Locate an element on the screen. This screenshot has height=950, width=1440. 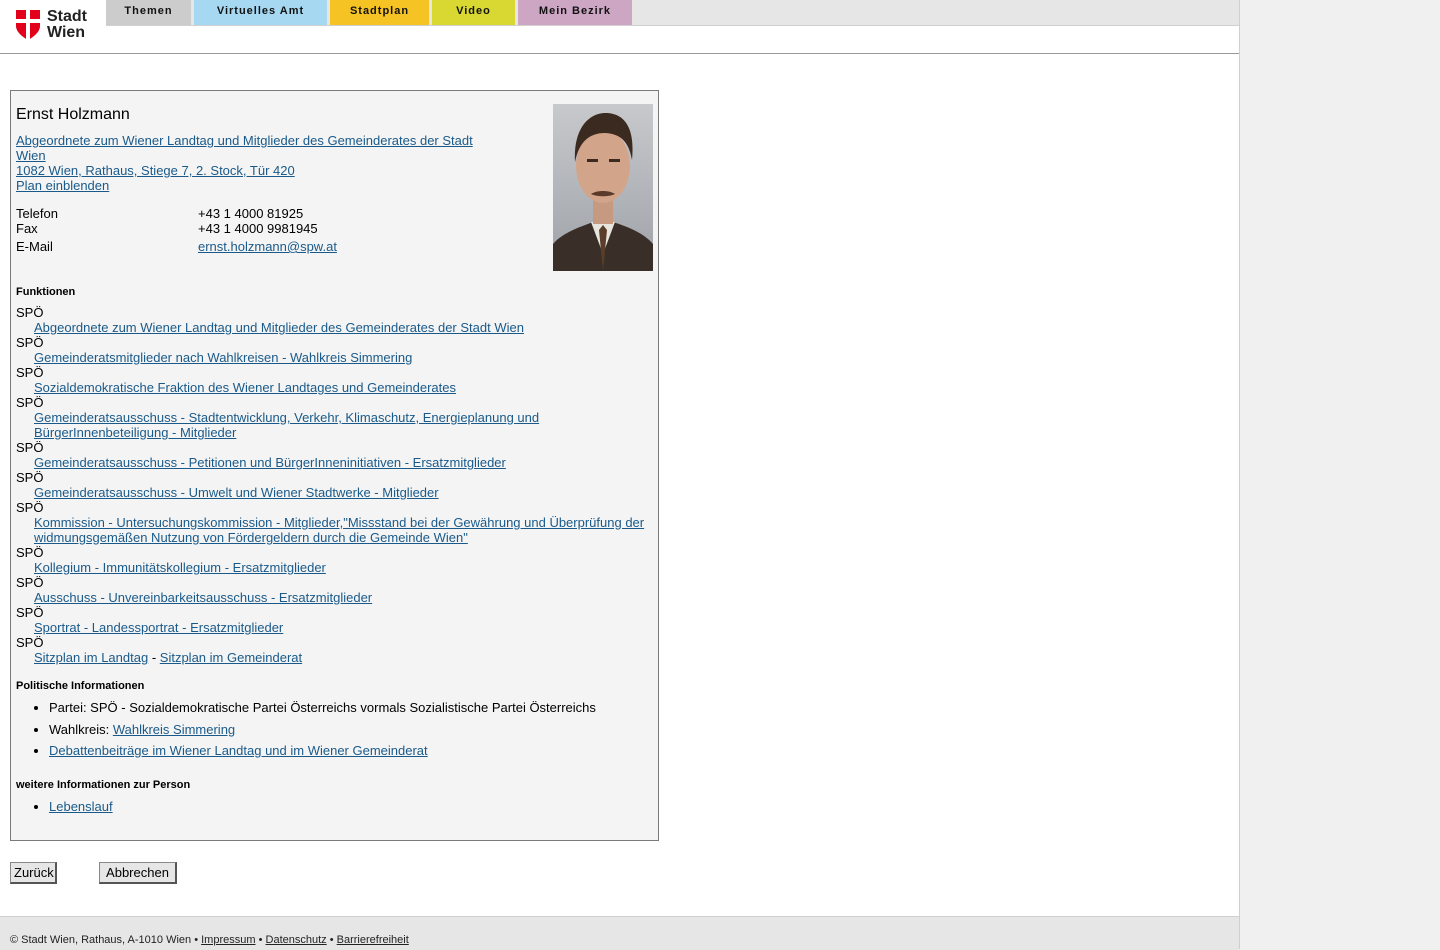
seating-plan-landtag-link: Sitzplan im Landtag is located at coordinates (91, 657).